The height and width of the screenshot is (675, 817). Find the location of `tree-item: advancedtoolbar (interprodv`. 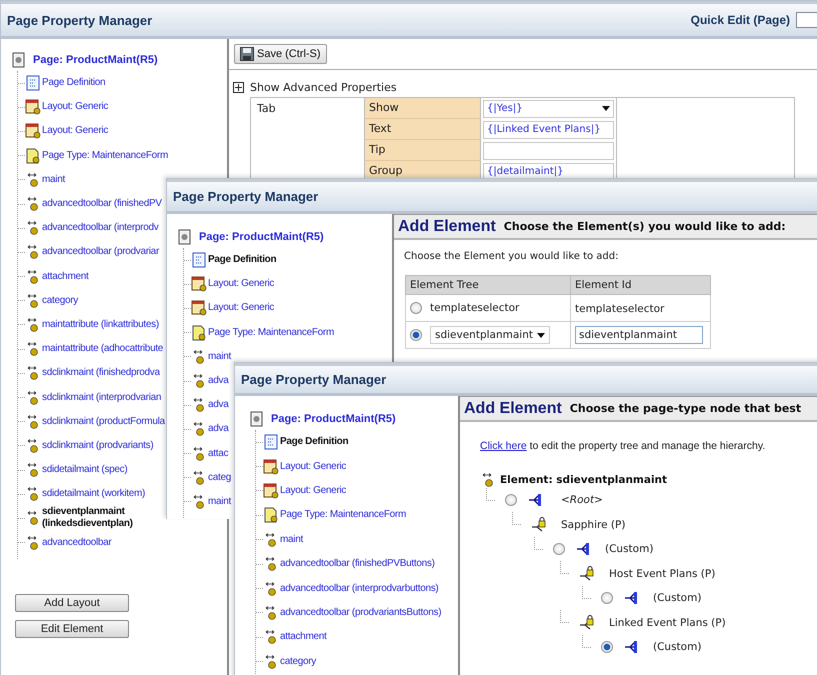

tree-item: advancedtoolbar (interprodv is located at coordinates (100, 228).